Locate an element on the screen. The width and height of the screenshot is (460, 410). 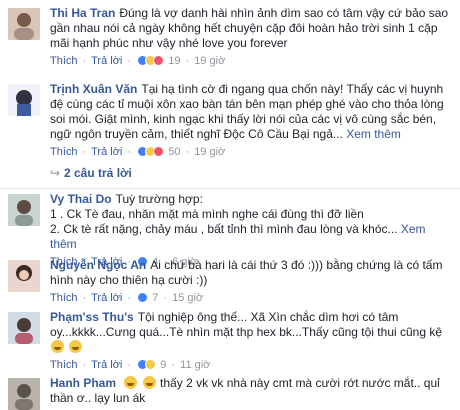
see-more-link: Xem thêm is located at coordinates (373, 134).